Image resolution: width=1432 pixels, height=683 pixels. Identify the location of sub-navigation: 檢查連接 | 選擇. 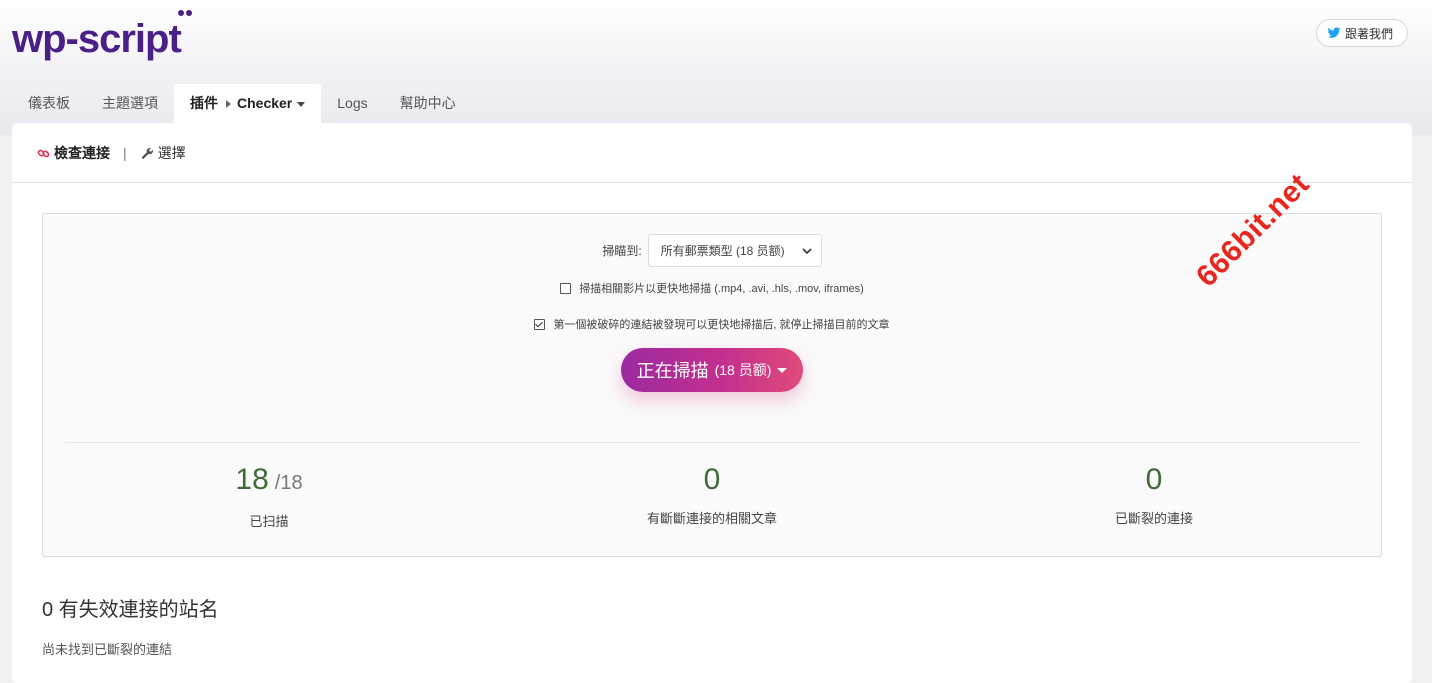
(111, 153).